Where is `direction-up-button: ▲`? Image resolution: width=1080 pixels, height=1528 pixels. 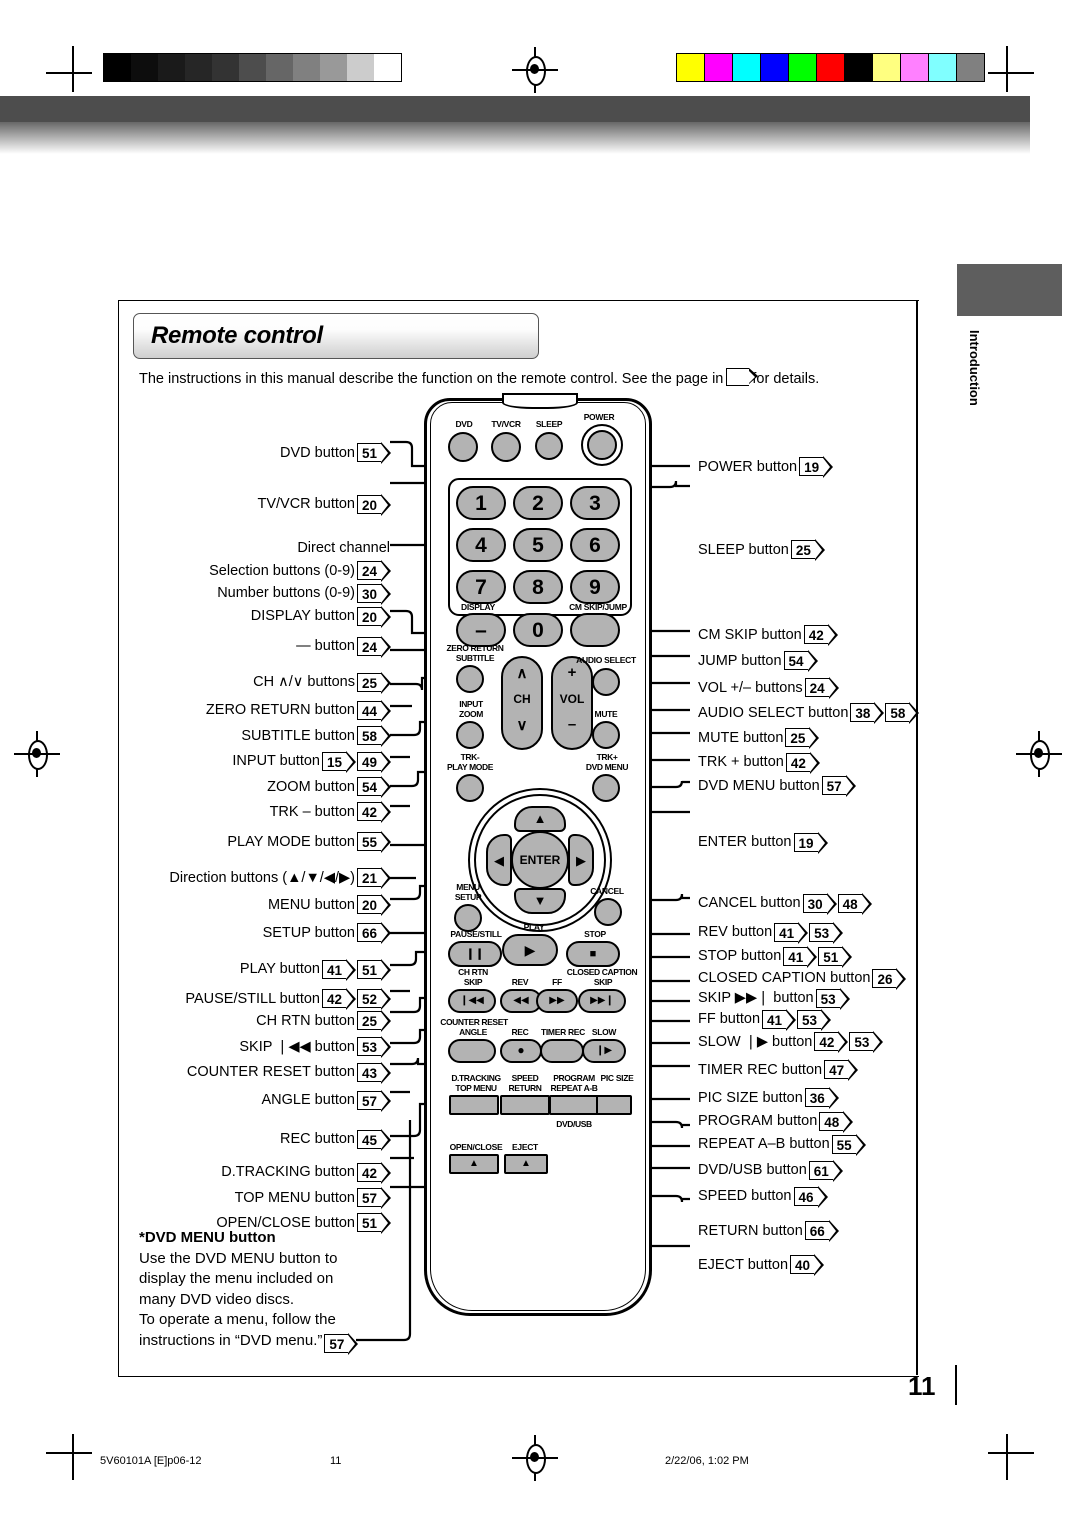
direction-up-button: ▲ is located at coordinates (540, 819).